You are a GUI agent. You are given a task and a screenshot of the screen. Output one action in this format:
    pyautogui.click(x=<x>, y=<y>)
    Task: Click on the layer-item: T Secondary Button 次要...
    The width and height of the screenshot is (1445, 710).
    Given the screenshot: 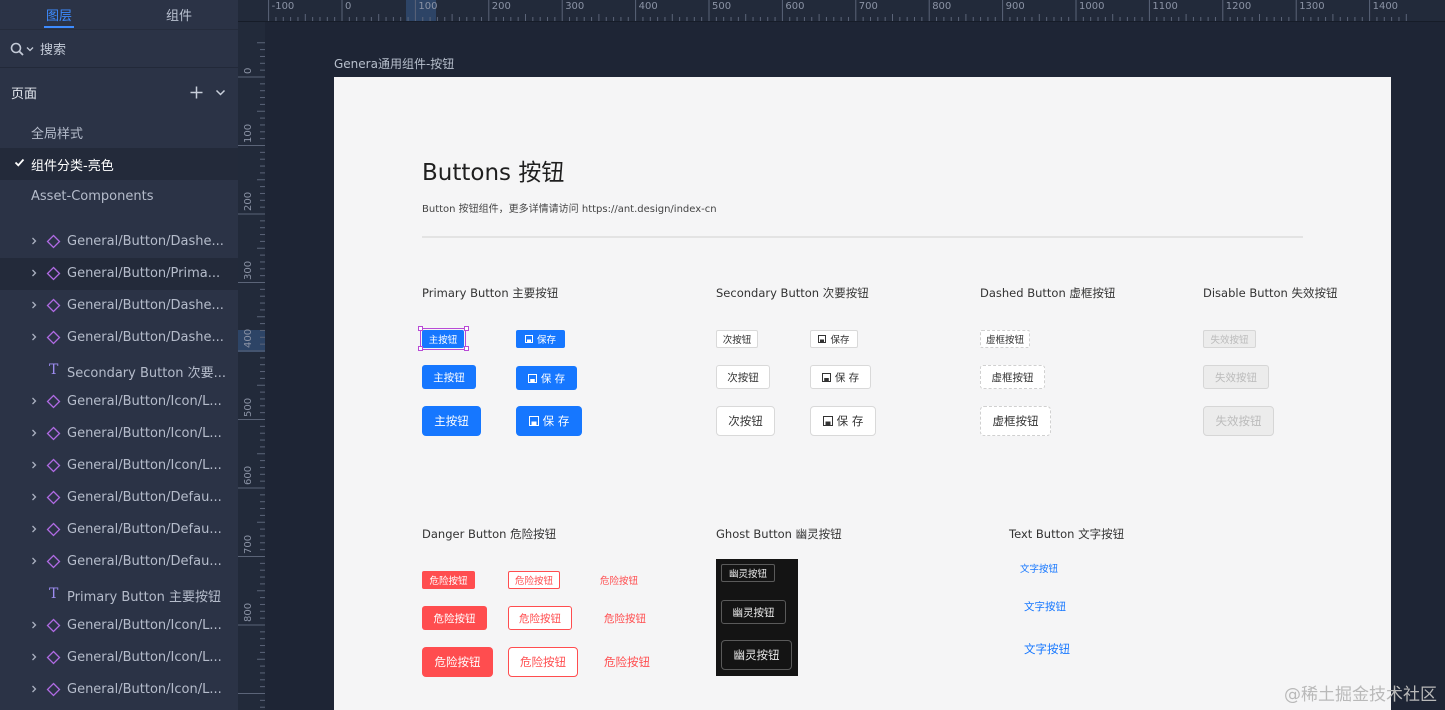 What is the action you would take?
    pyautogui.click(x=119, y=370)
    